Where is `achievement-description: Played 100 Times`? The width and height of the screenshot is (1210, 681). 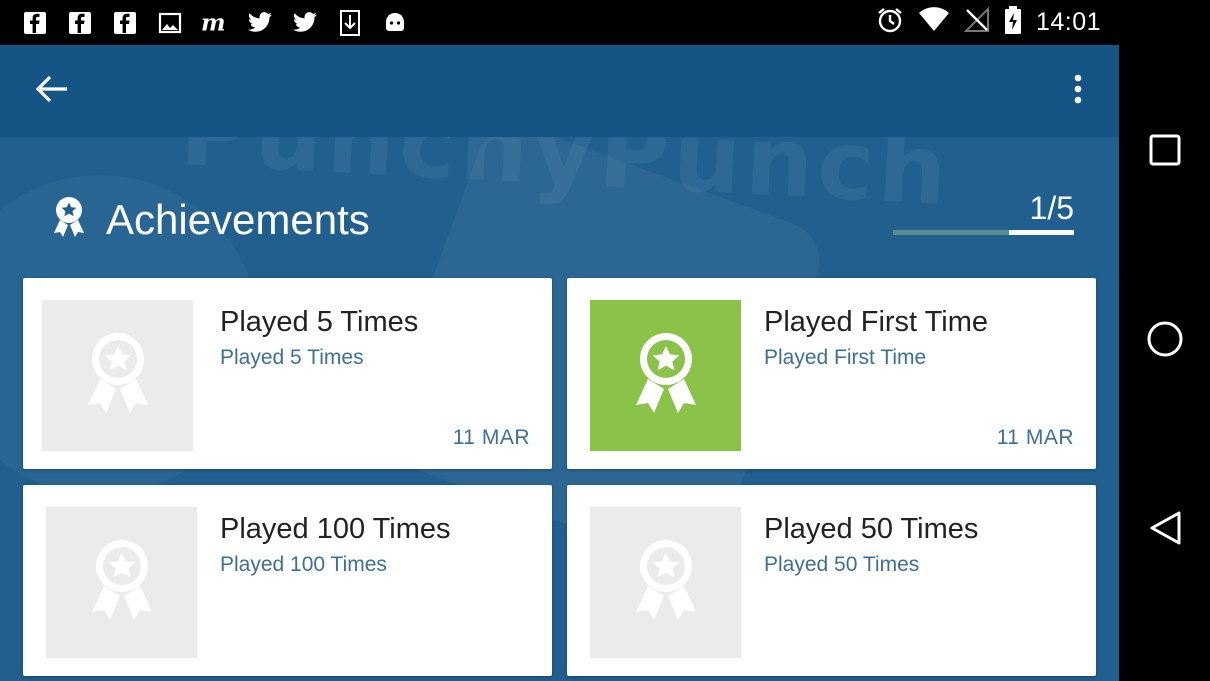
achievement-description: Played 100 Times is located at coordinates (303, 564).